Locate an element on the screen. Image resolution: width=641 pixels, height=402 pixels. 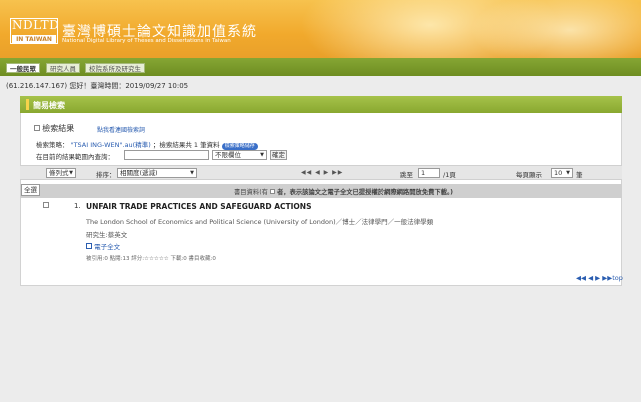
page-total: /1頁 is located at coordinates (449, 175).